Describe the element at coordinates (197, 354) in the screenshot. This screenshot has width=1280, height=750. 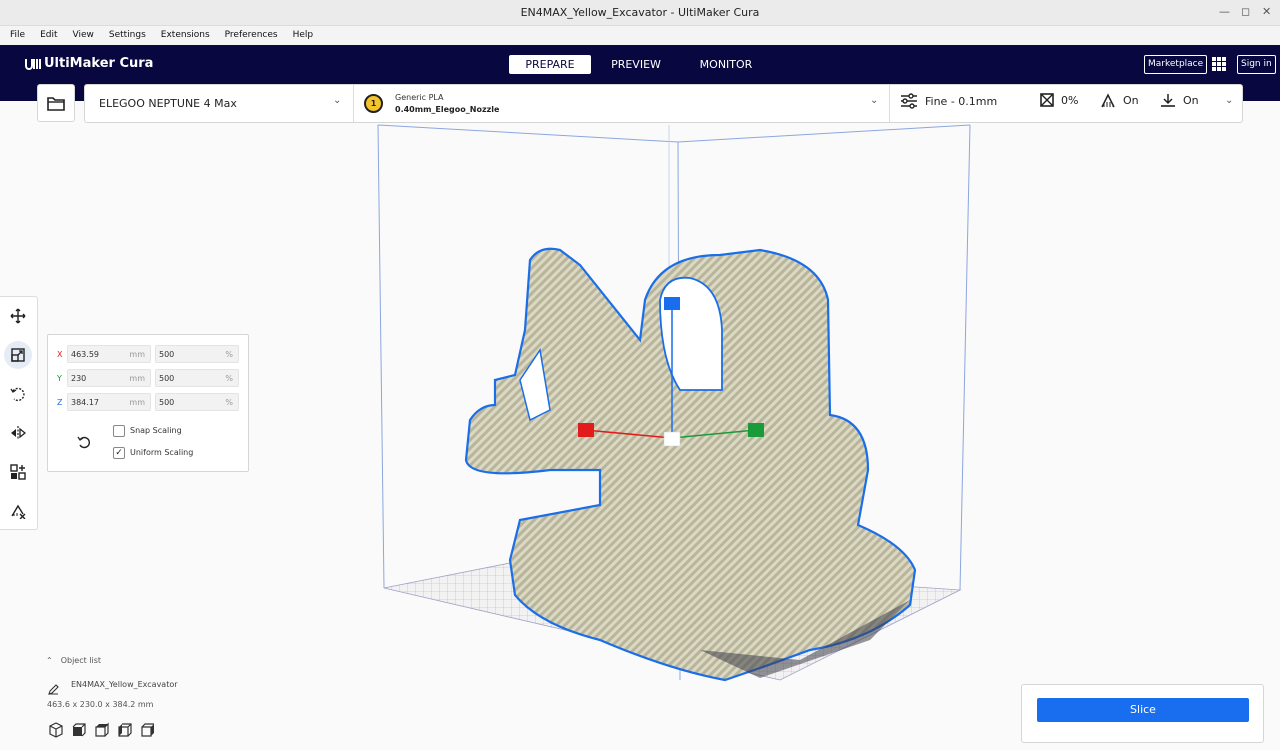
I see `x-percent-input: 500%` at that location.